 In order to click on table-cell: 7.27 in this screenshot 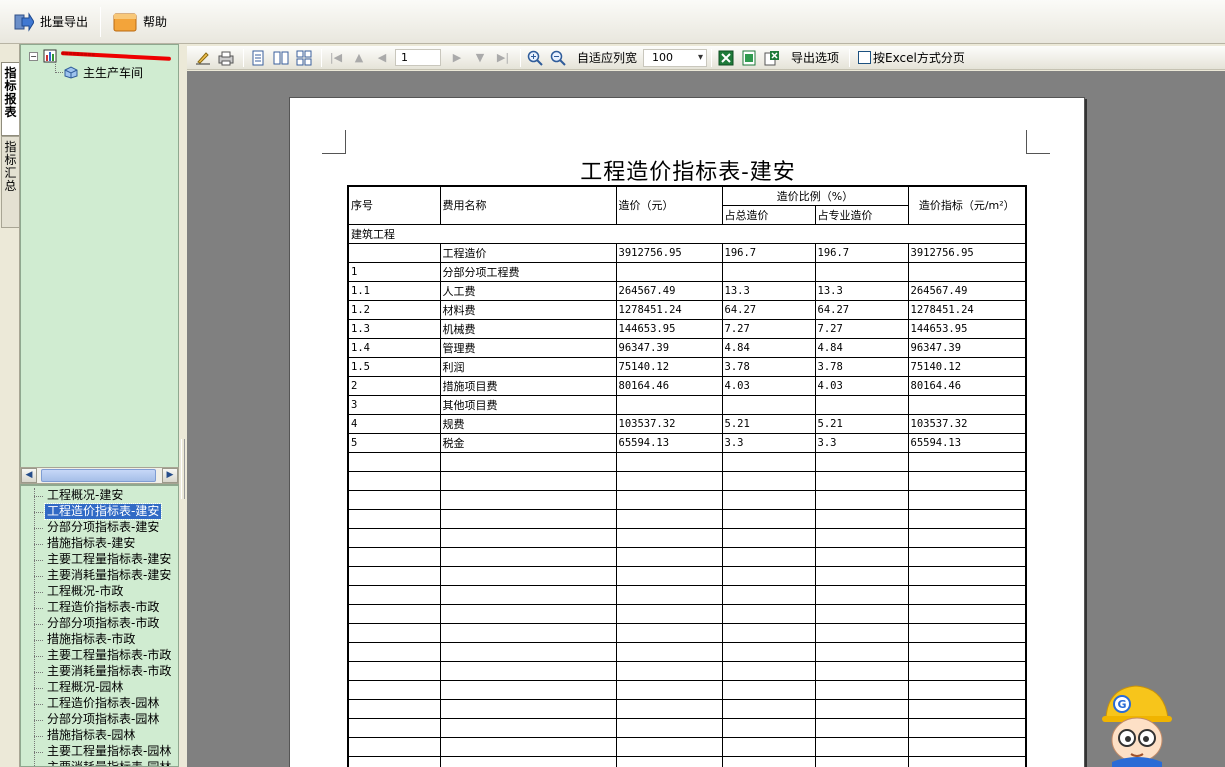, I will do `click(768, 328)`.